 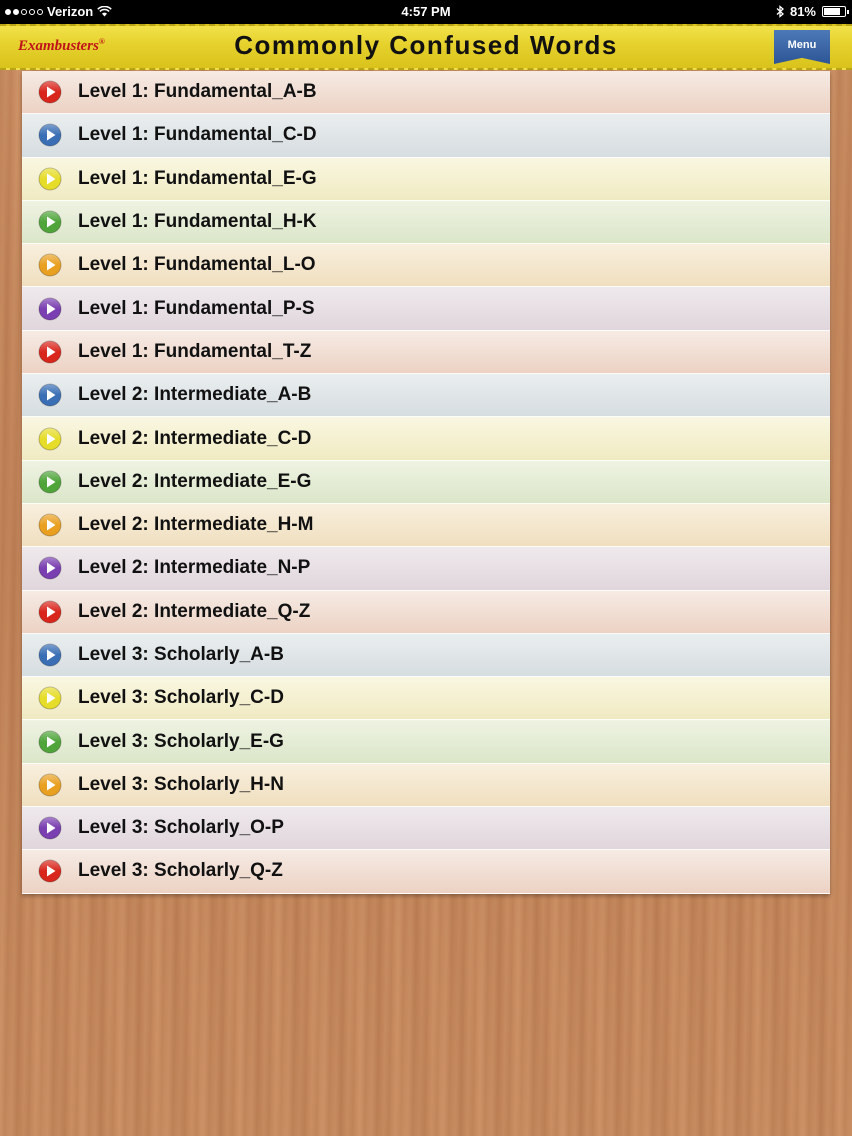 What do you see at coordinates (181, 654) in the screenshot?
I see `level-label: Level 3: Scholarly_A-B` at bounding box center [181, 654].